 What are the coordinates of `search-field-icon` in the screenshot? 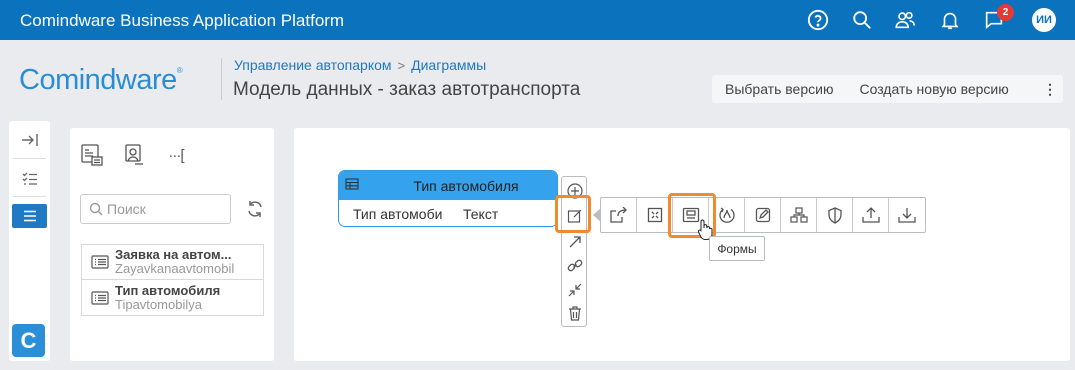 It's located at (96, 209).